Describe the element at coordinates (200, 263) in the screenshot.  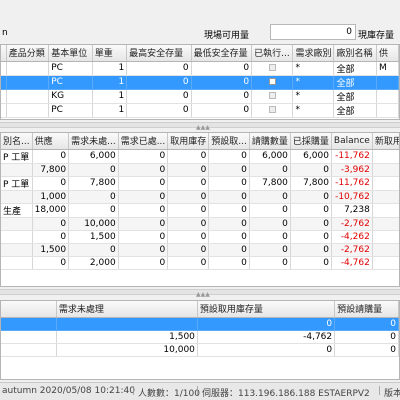
I see `table-row: 02,00000000-4,7620` at that location.